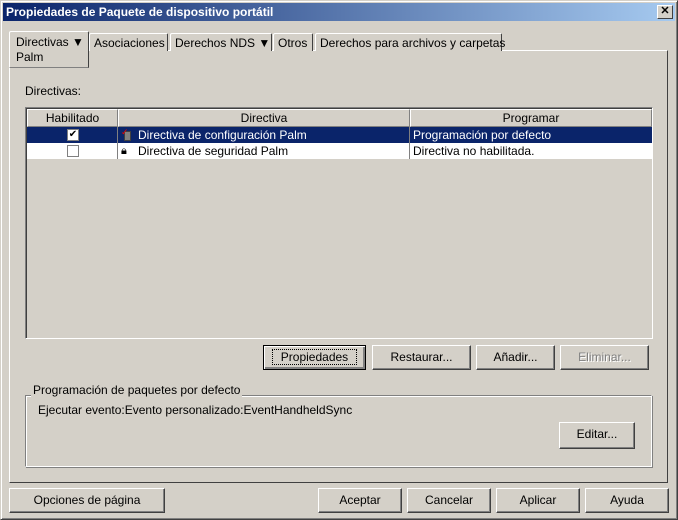  Describe the element at coordinates (360, 500) in the screenshot. I see `ok-button: Aceptar` at that location.